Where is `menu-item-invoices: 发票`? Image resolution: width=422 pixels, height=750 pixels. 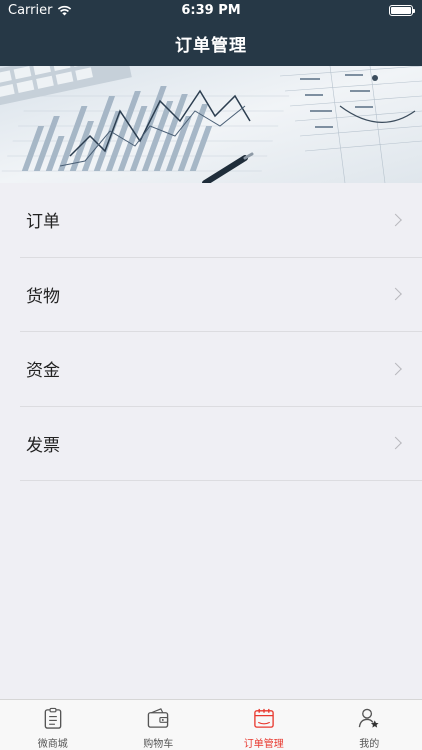
menu-item-invoices: 发票 is located at coordinates (221, 444).